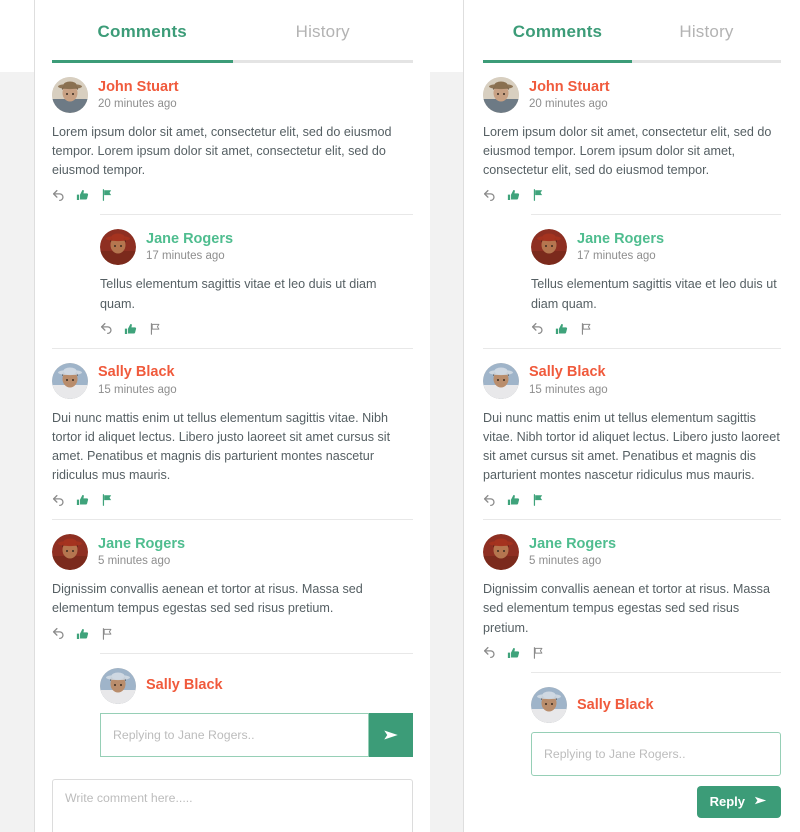  I want to click on send-reply-button, so click(391, 734).